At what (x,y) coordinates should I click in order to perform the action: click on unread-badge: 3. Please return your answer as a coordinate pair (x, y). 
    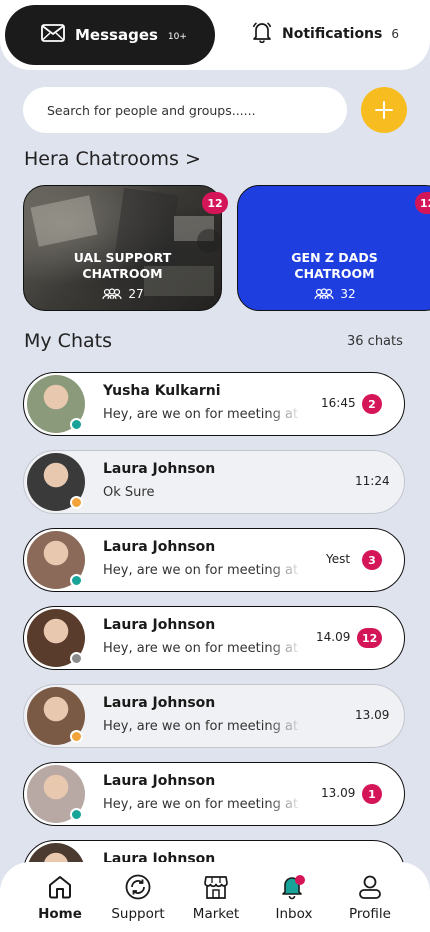
    Looking at the image, I should click on (372, 560).